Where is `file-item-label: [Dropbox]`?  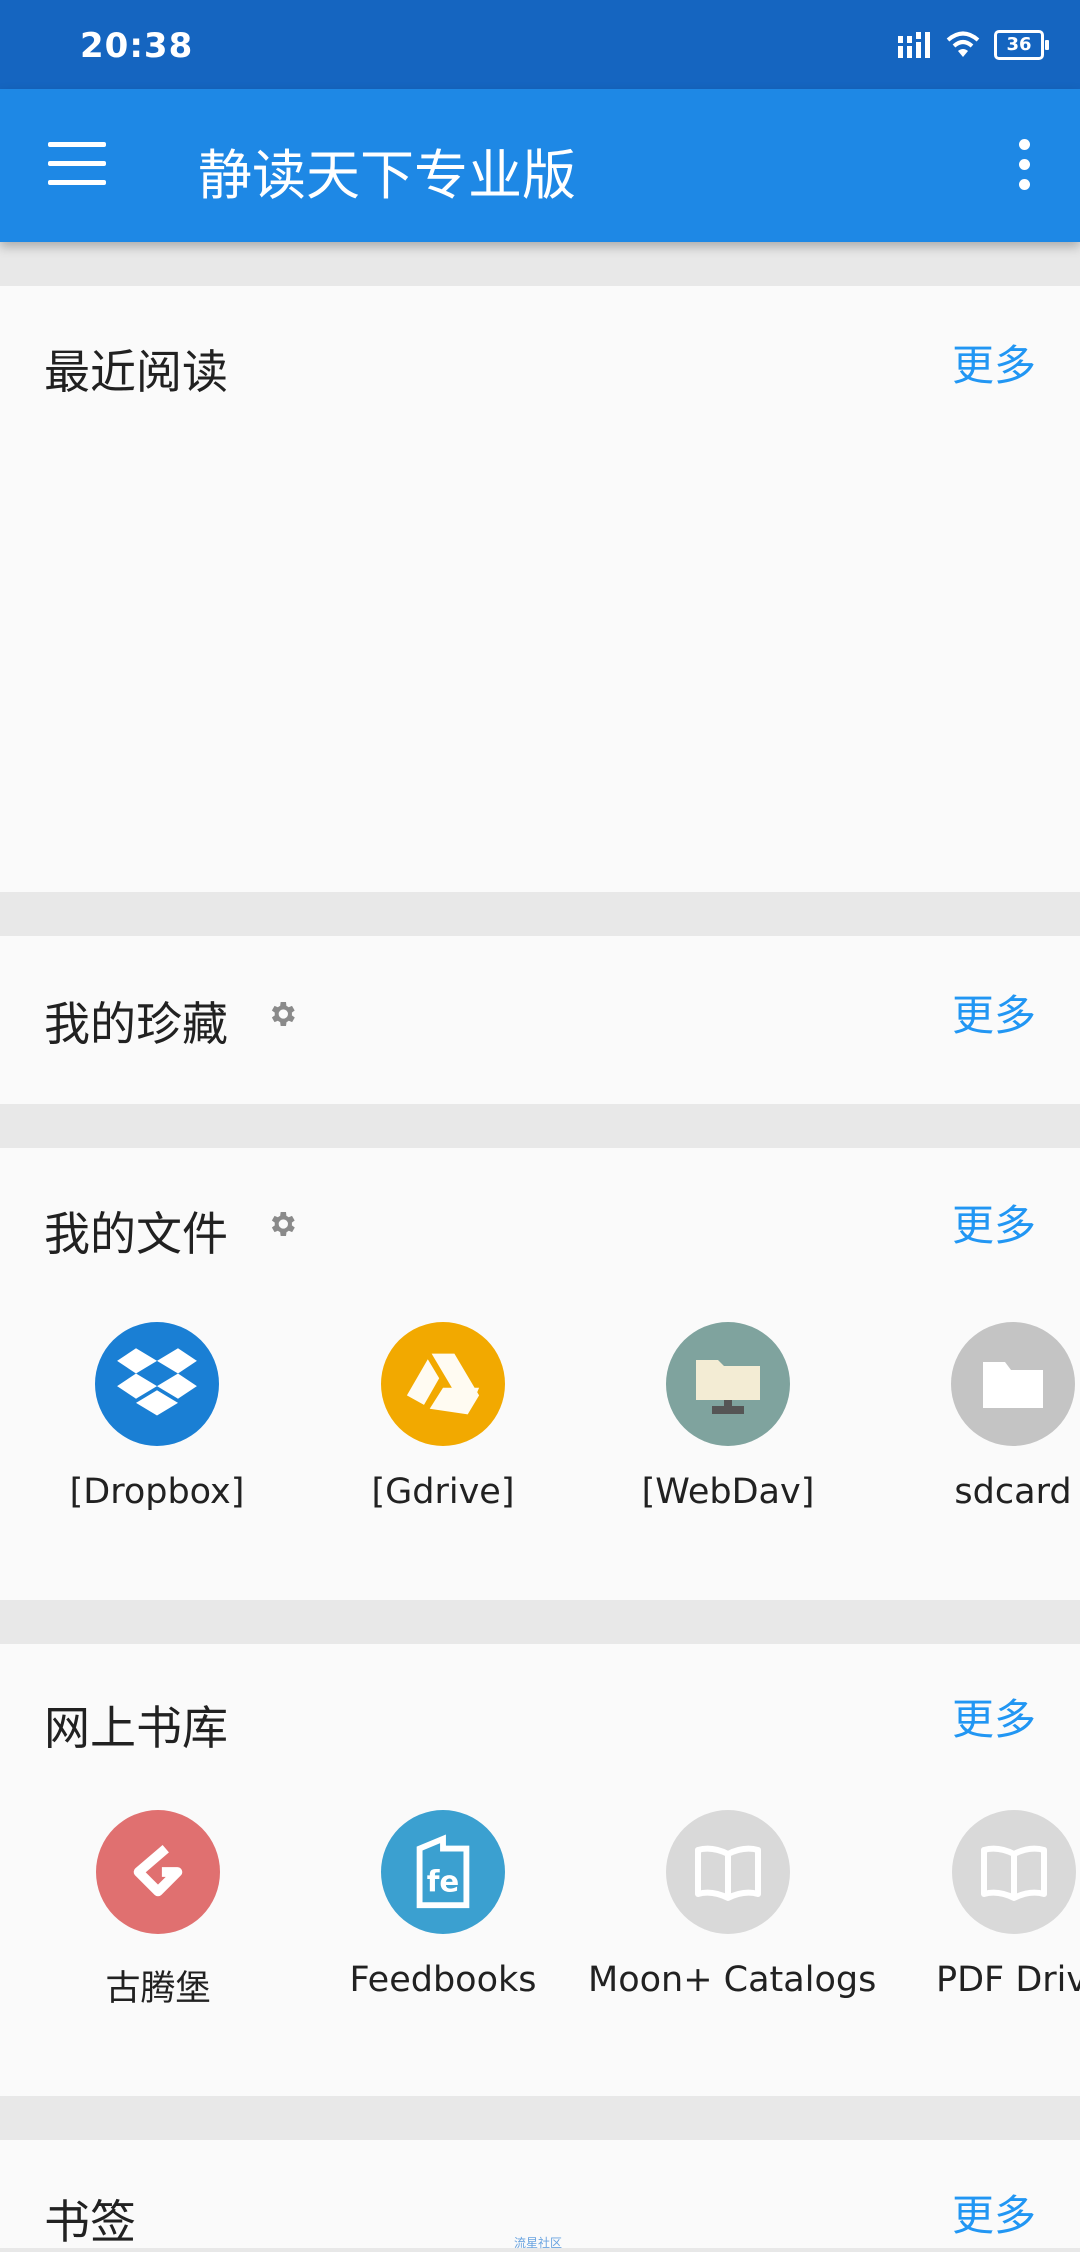
file-item-label: [Dropbox] is located at coordinates (157, 1492).